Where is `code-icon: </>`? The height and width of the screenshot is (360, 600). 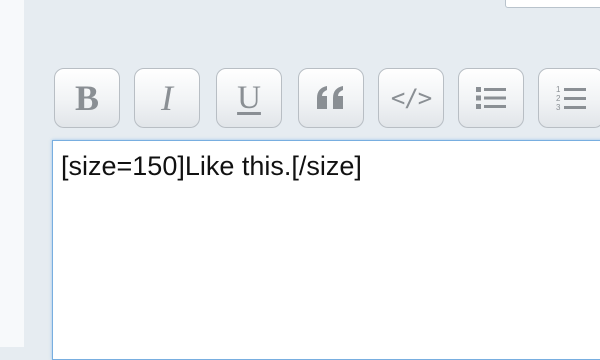 code-icon: </> is located at coordinates (411, 98).